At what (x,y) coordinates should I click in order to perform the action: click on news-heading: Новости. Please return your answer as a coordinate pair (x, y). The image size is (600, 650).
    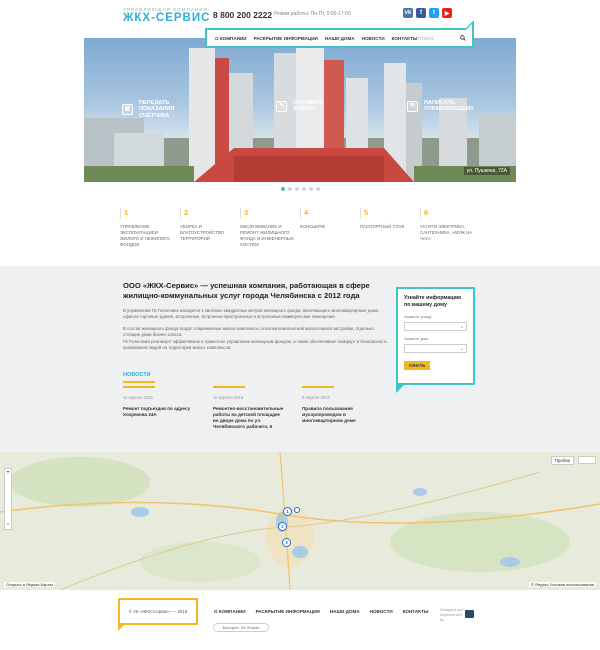
    Looking at the image, I should click on (137, 375).